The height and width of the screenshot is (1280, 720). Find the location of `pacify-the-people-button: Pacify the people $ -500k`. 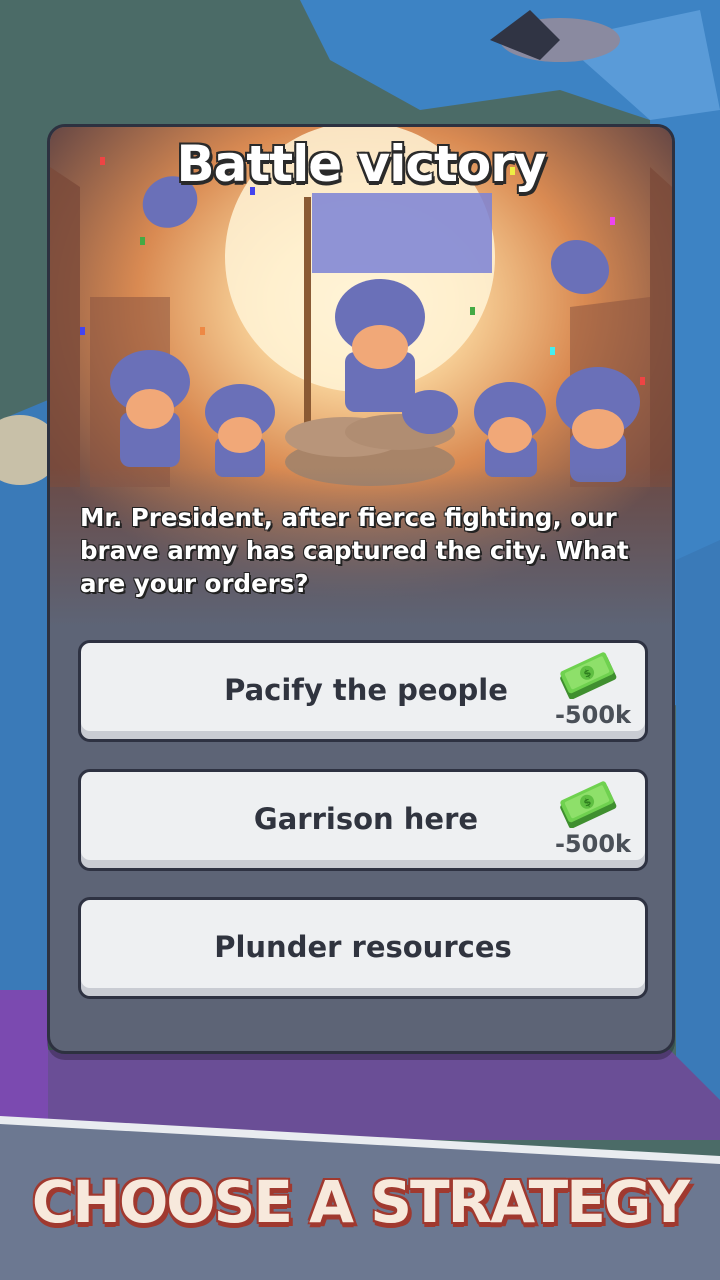

pacify-the-people-button: Pacify the people $ -500k is located at coordinates (363, 691).